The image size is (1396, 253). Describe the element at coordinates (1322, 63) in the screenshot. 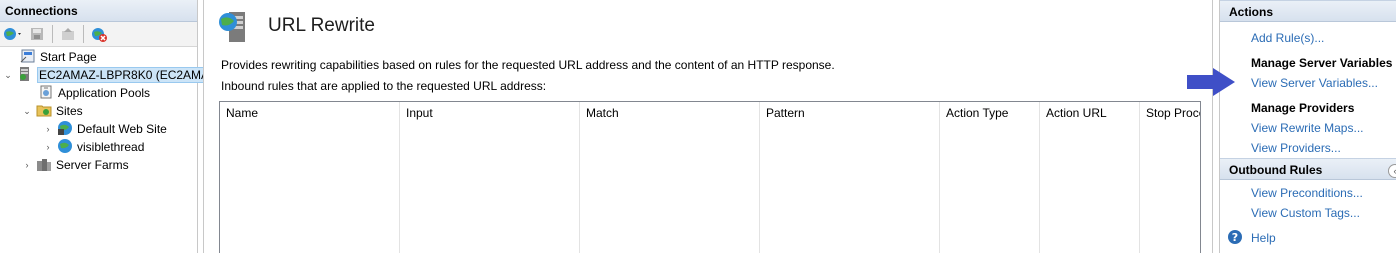

I see `manage-server-variables-heading: Manage Server Variables` at that location.